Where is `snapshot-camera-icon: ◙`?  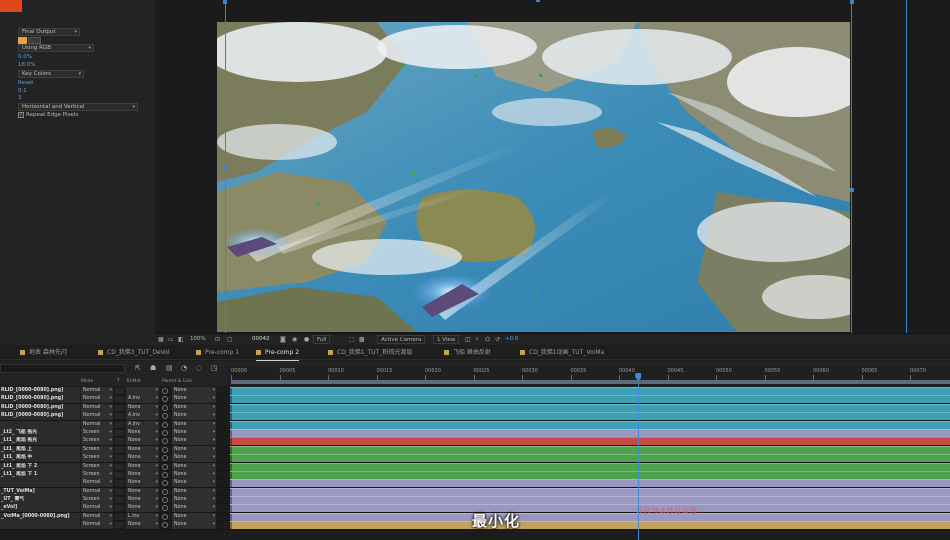
snapshot-camera-icon: ◙ is located at coordinates (283, 339).